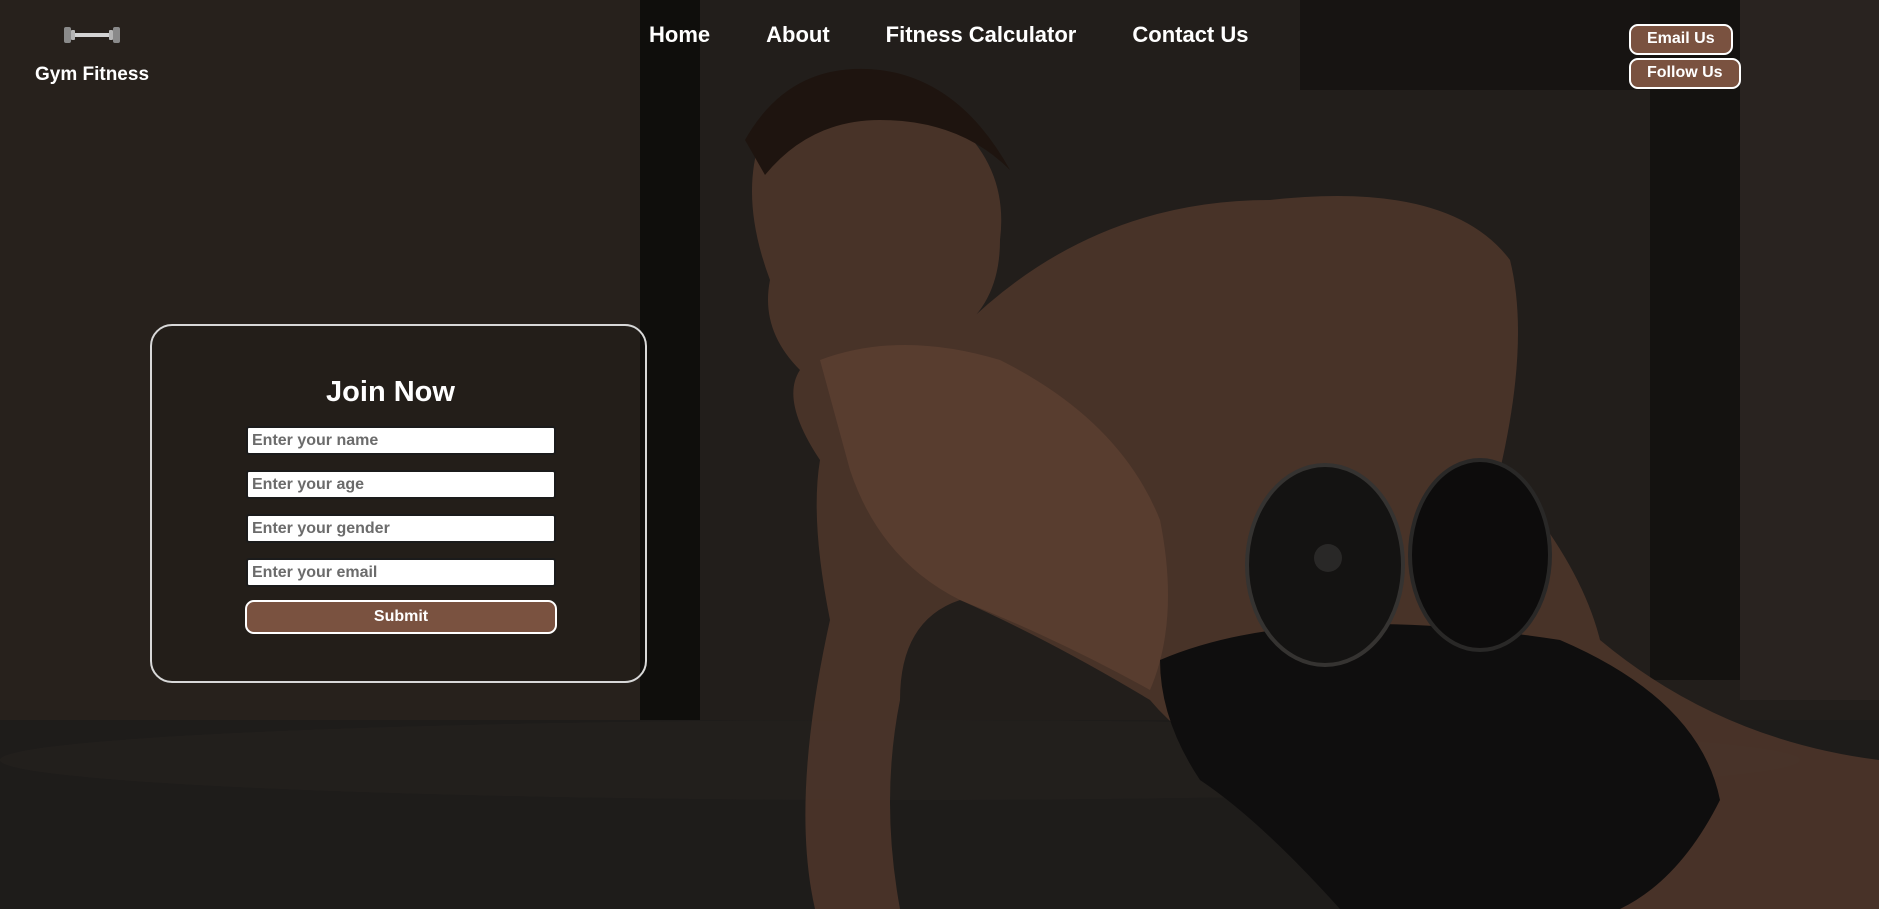 Image resolution: width=1879 pixels, height=909 pixels. I want to click on email-us-button: Email Us, so click(1681, 39).